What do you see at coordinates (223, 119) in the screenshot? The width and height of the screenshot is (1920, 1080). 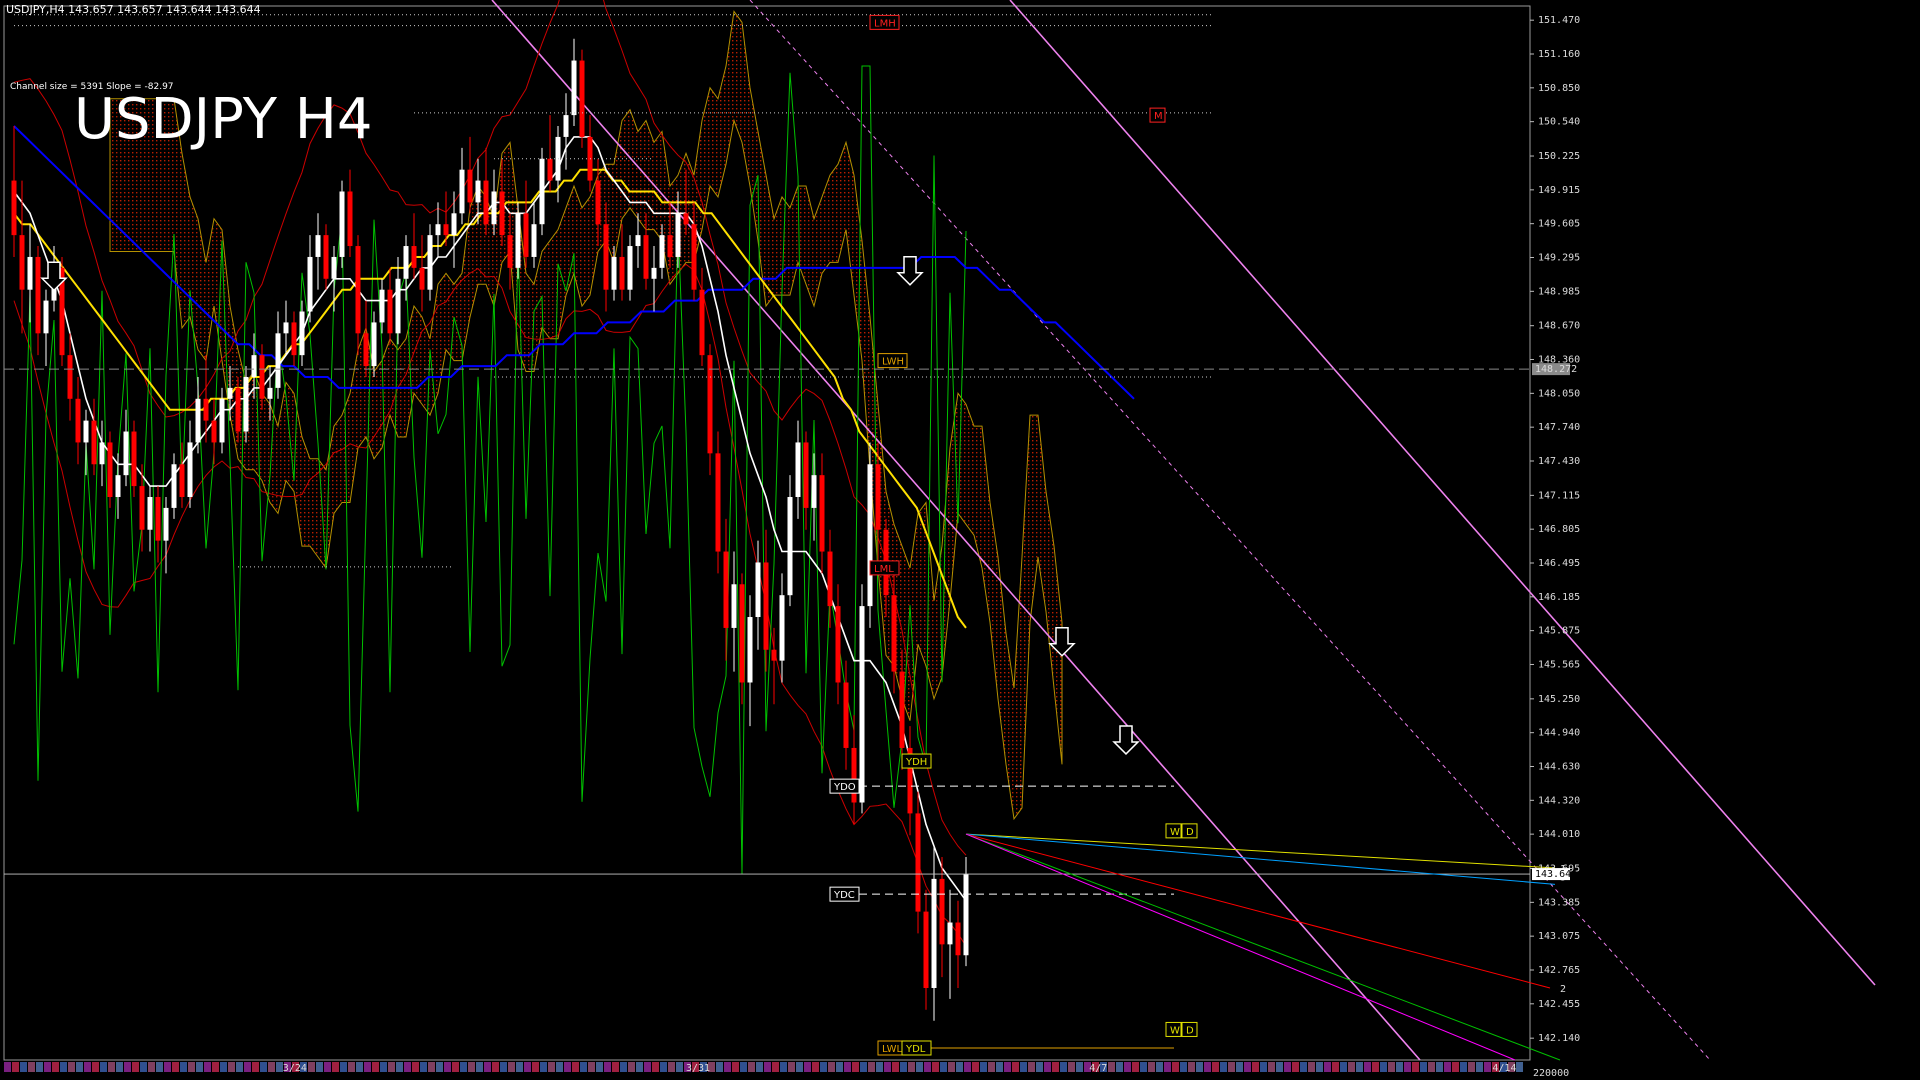 I see `chart-title: USDJPY H4` at bounding box center [223, 119].